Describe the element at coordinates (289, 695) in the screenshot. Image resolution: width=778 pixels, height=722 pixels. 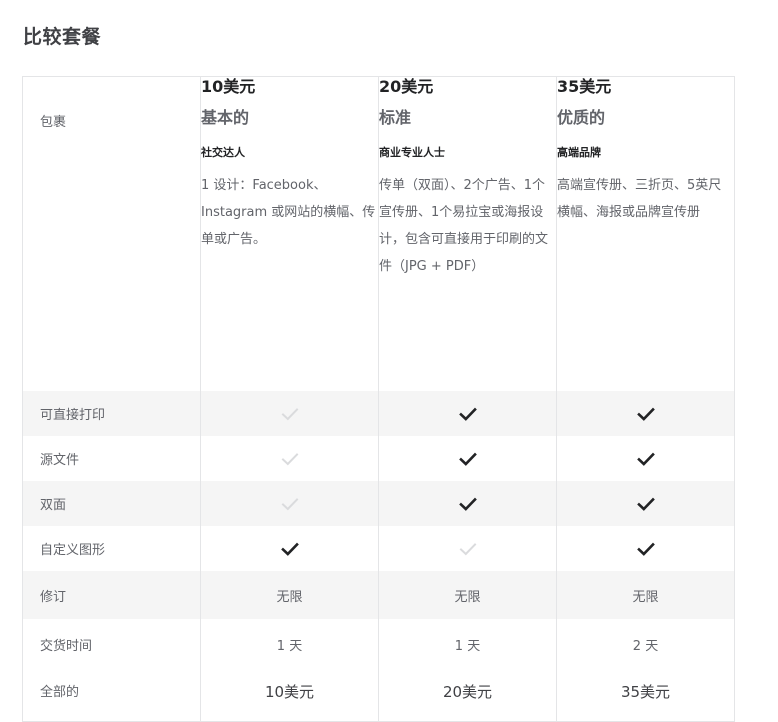
I see `total-price: 10美元` at that location.